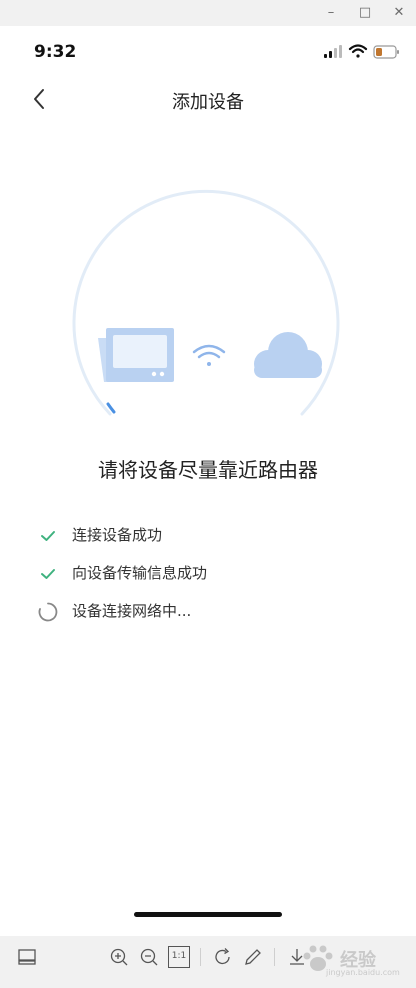 Image resolution: width=416 pixels, height=988 pixels. Describe the element at coordinates (253, 957) in the screenshot. I see `pen-icon` at that location.